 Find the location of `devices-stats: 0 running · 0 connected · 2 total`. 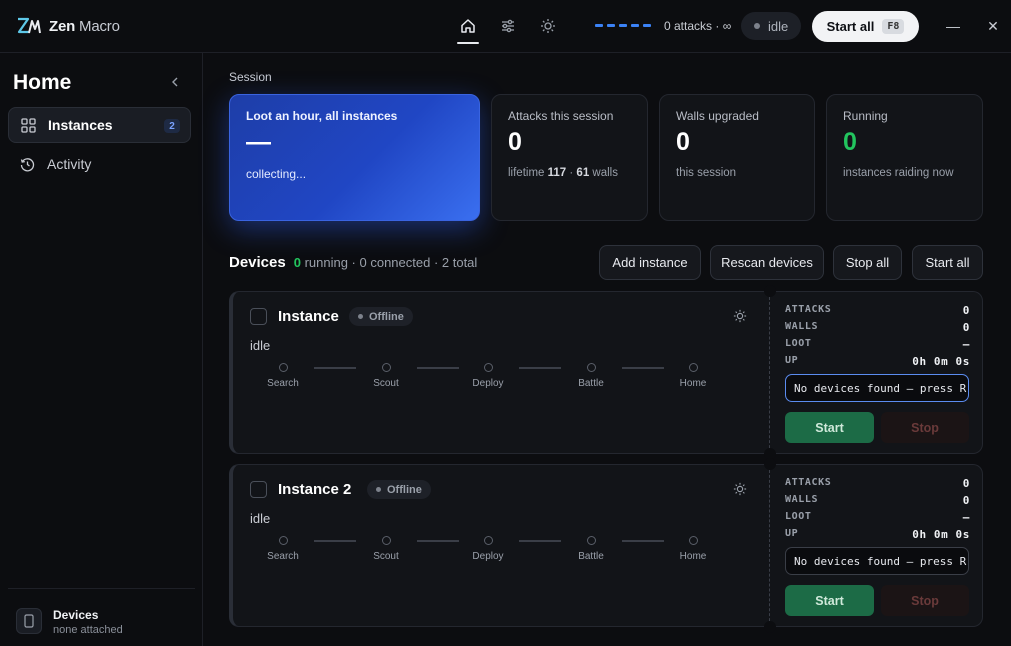

devices-stats: 0 running · 0 connected · 2 total is located at coordinates (385, 262).